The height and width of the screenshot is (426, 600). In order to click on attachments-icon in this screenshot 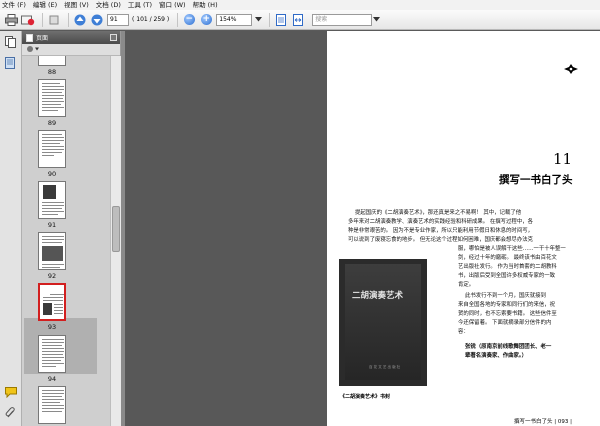, I will do `click(11, 413)`.